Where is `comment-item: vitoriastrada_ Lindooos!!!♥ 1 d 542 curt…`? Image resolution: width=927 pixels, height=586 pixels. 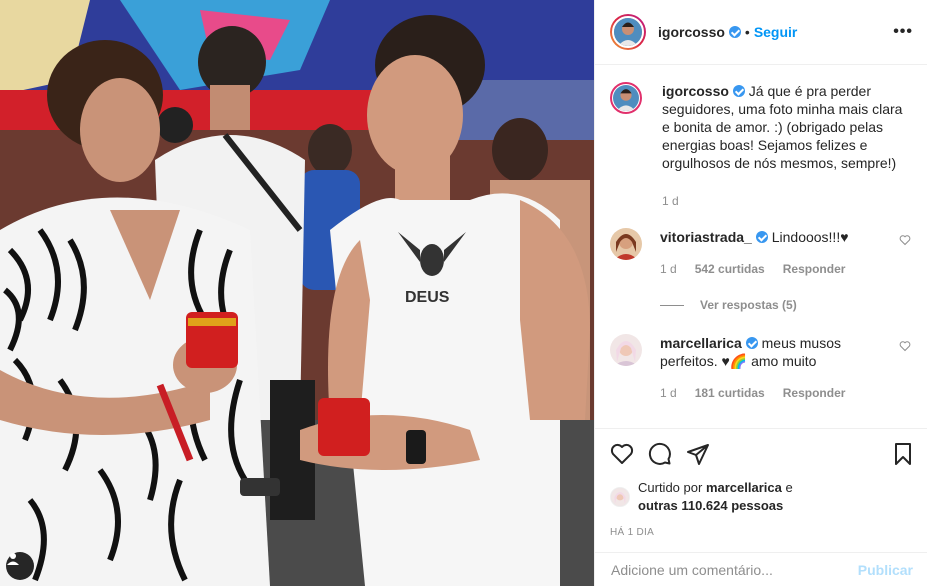
comment-item: vitoriastrada_ Lindooos!!!♥ 1 d 542 curt… is located at coordinates (760, 253).